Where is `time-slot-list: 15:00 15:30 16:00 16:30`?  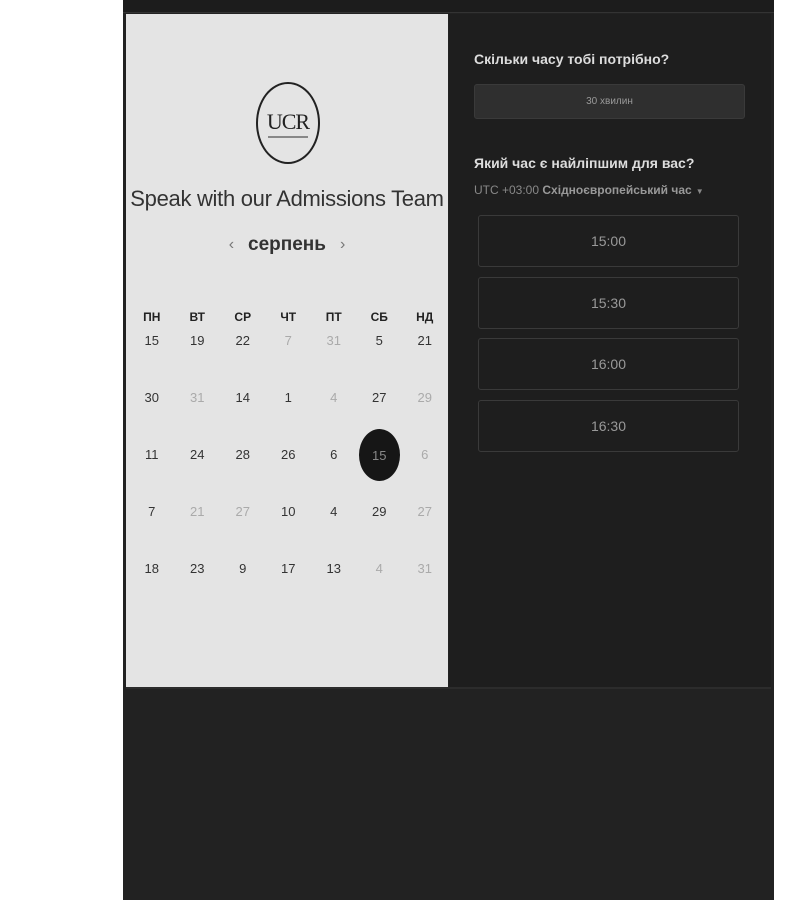
time-slot-list: 15:00 15:30 16:00 16:30 is located at coordinates (608, 338).